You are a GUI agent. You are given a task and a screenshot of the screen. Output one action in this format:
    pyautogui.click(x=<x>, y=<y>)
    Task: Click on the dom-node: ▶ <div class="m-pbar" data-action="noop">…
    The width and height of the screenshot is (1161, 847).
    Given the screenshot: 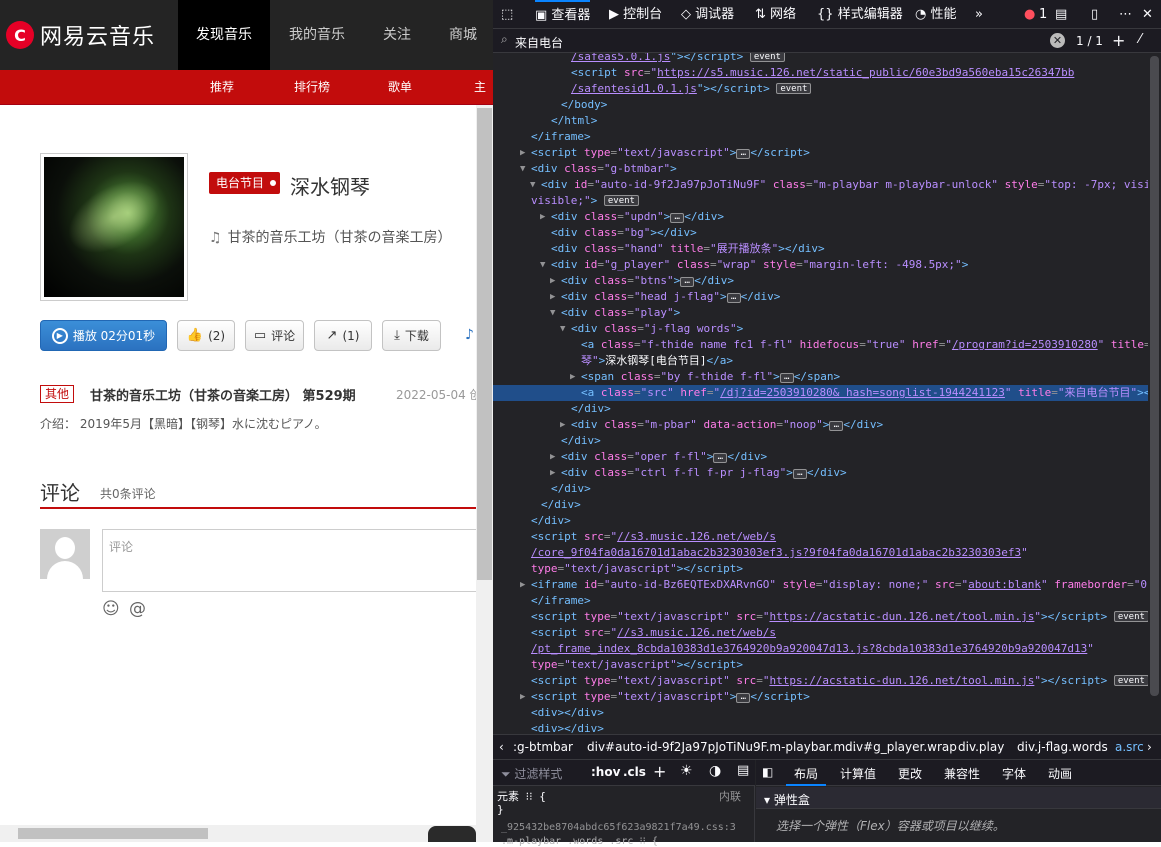 What is the action you would take?
    pyautogui.click(x=820, y=425)
    